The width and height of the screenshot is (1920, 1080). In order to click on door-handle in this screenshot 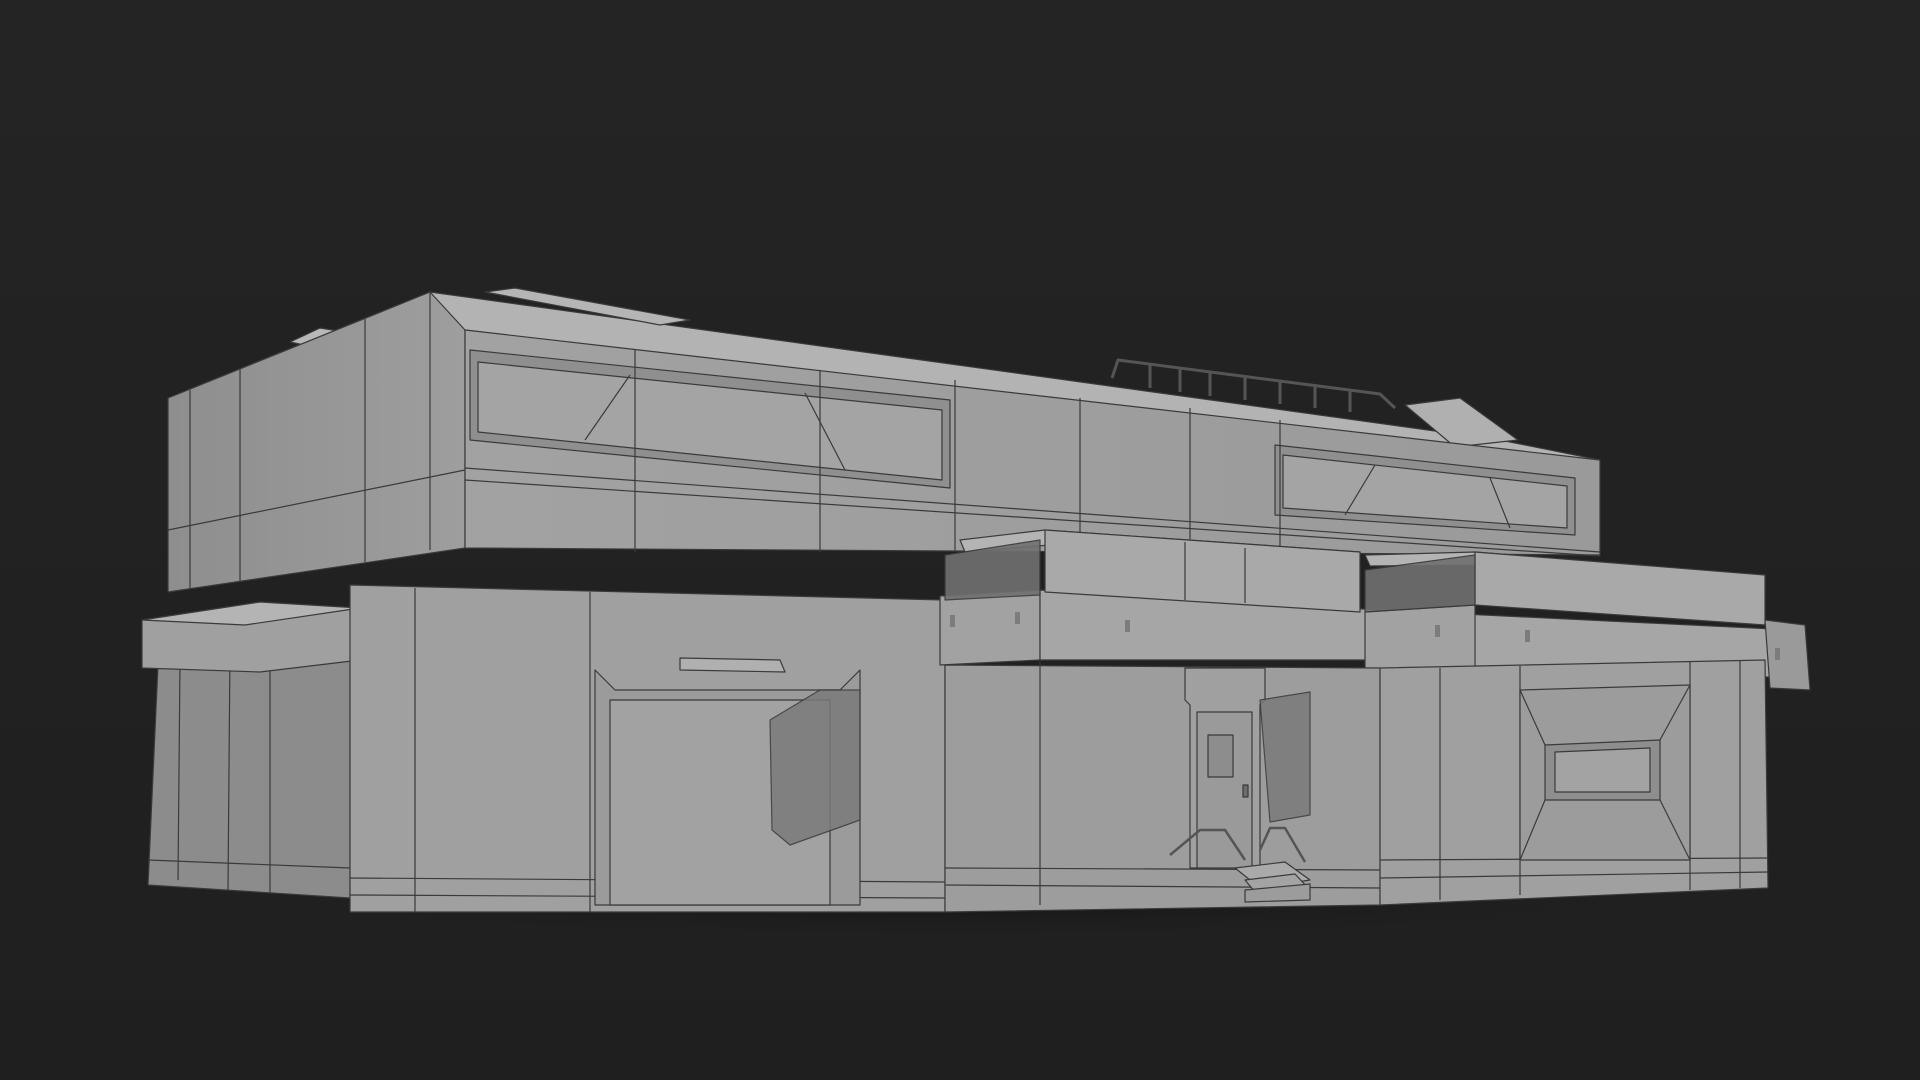, I will do `click(1245, 791)`.